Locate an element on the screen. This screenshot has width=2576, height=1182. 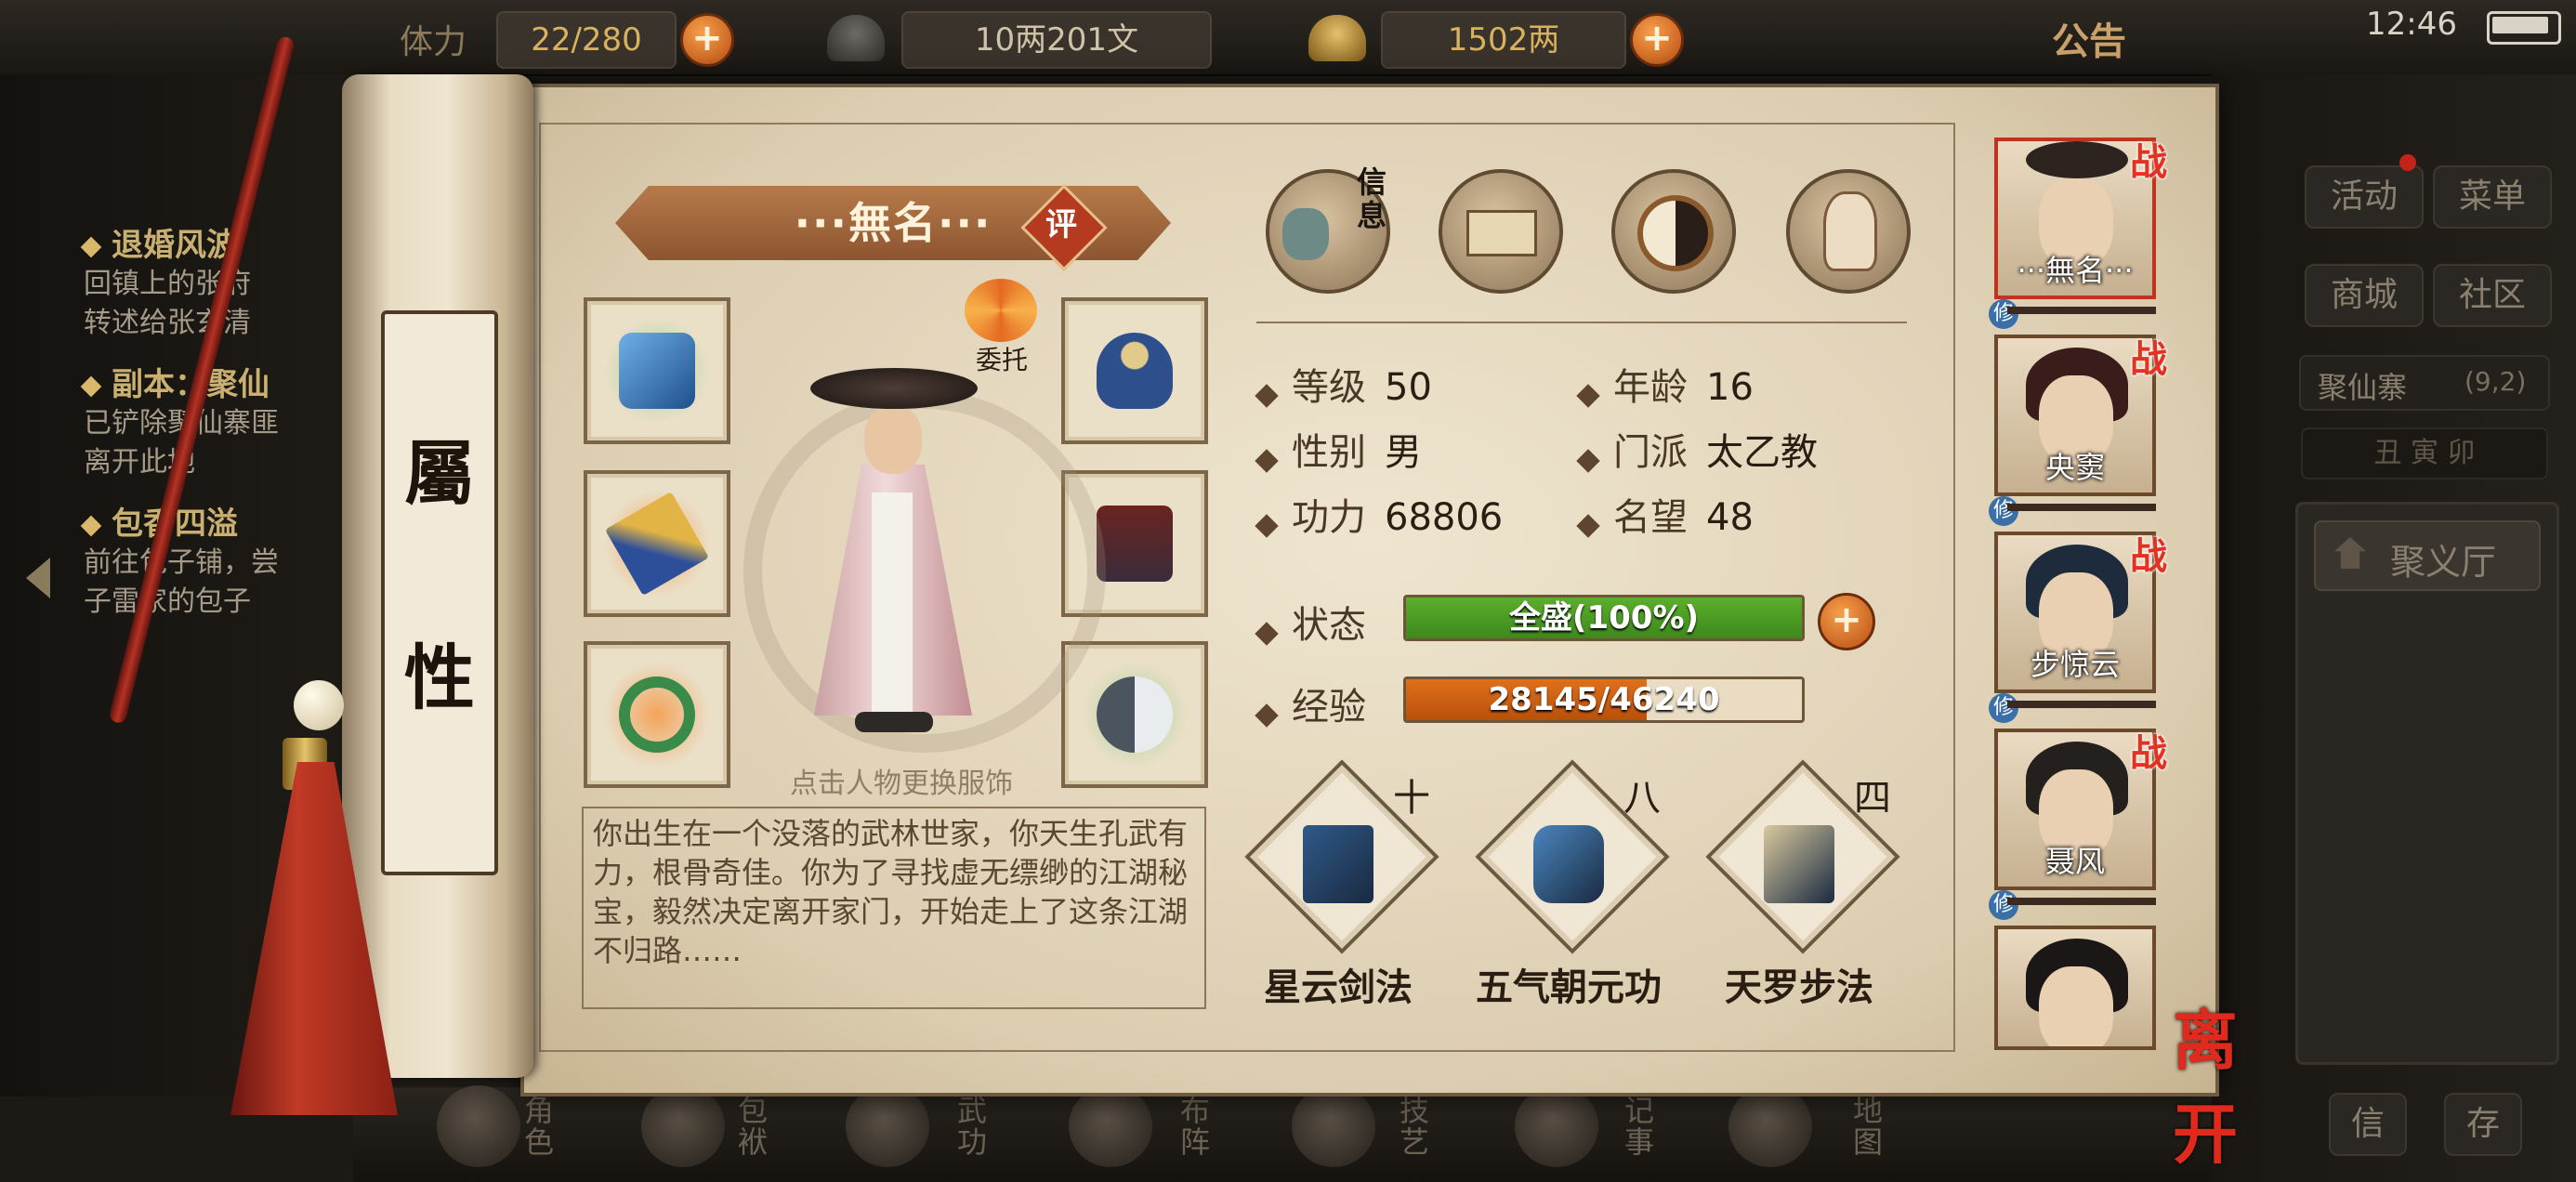
scroll-document-icon is located at coordinates (1501, 233).